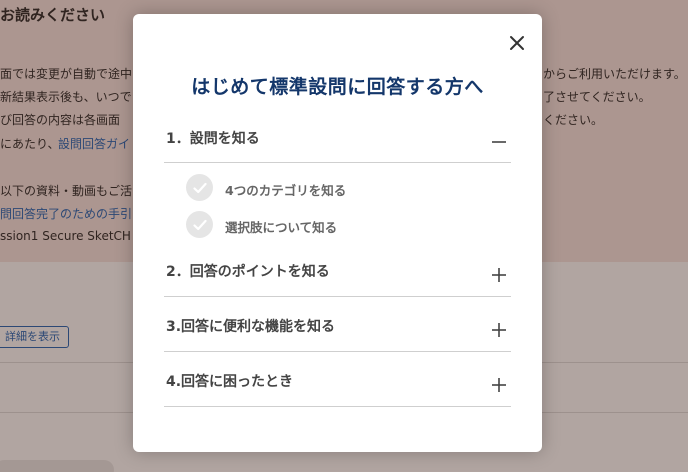 The height and width of the screenshot is (472, 688). I want to click on accordion-section-1-content: 4つのカテゴリを知る 選択肢について知る, so click(337, 206).